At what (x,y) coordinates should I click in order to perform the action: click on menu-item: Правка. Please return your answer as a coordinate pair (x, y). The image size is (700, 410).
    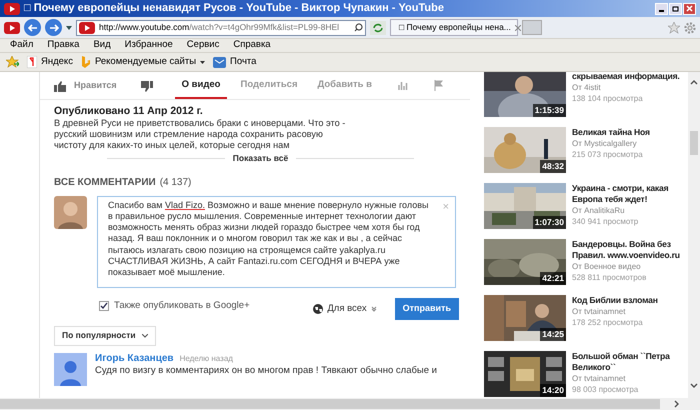
    Looking at the image, I should click on (63, 45).